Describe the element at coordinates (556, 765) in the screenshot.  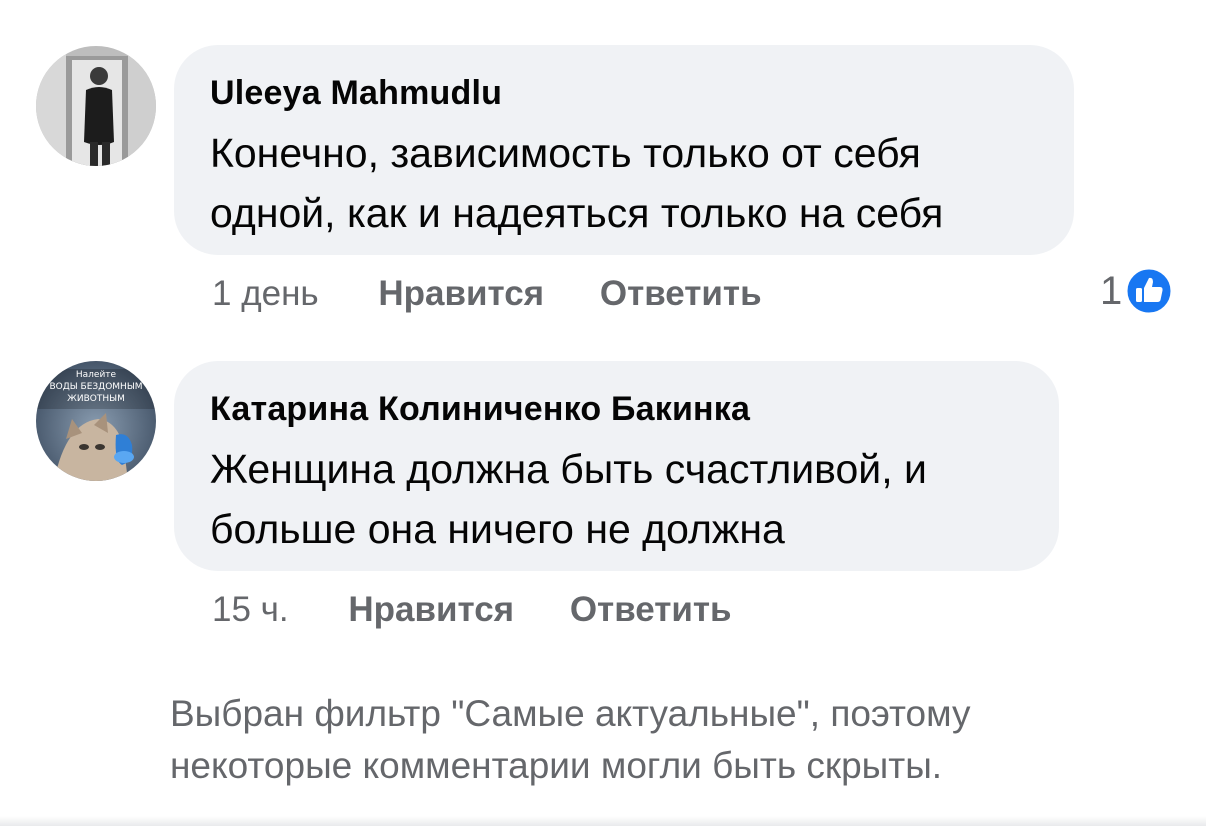
I see `filter-notice-line: некоторые комментарии могли быть скрыты.` at that location.